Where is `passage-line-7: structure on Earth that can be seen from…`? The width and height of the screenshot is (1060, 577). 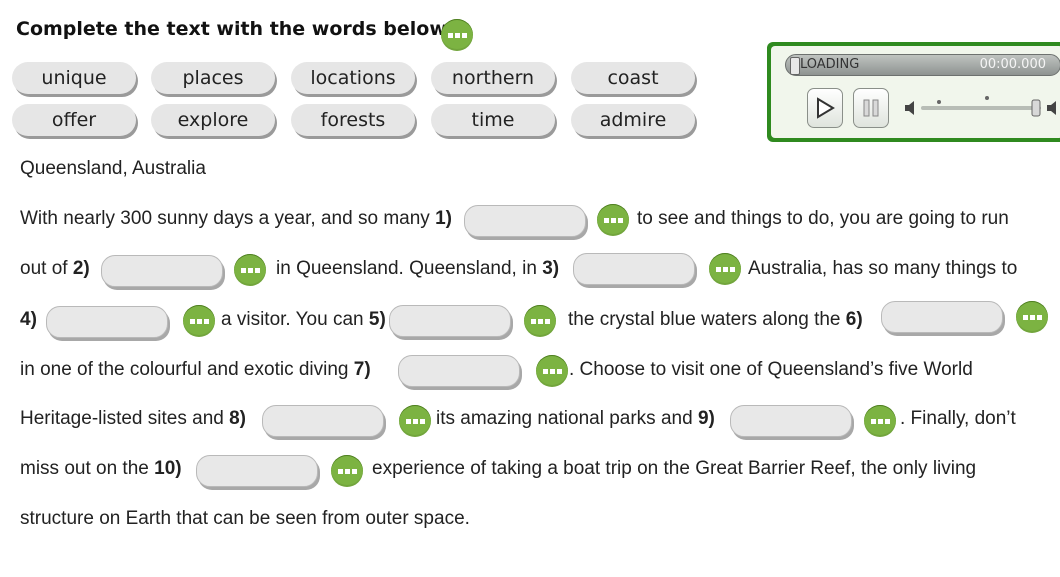
passage-line-7: structure on Earth that can be seen from… is located at coordinates (245, 518).